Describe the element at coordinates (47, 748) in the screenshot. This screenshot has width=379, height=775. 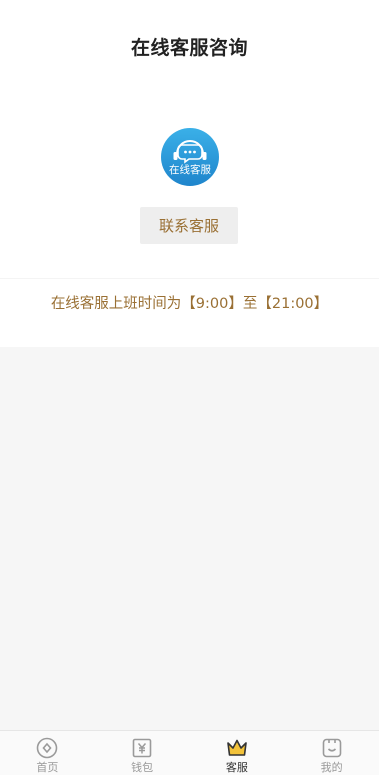
I see `home-icon` at that location.